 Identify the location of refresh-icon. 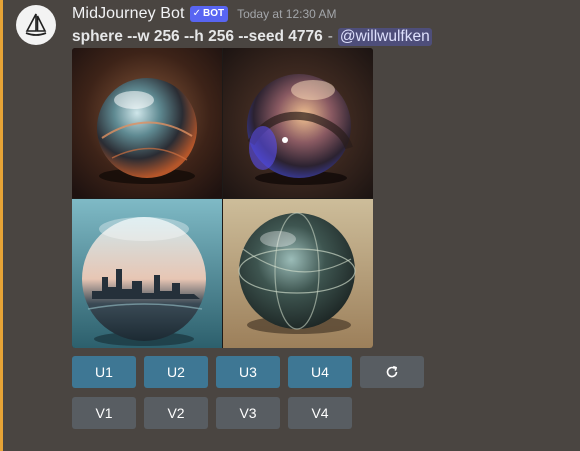
(392, 371).